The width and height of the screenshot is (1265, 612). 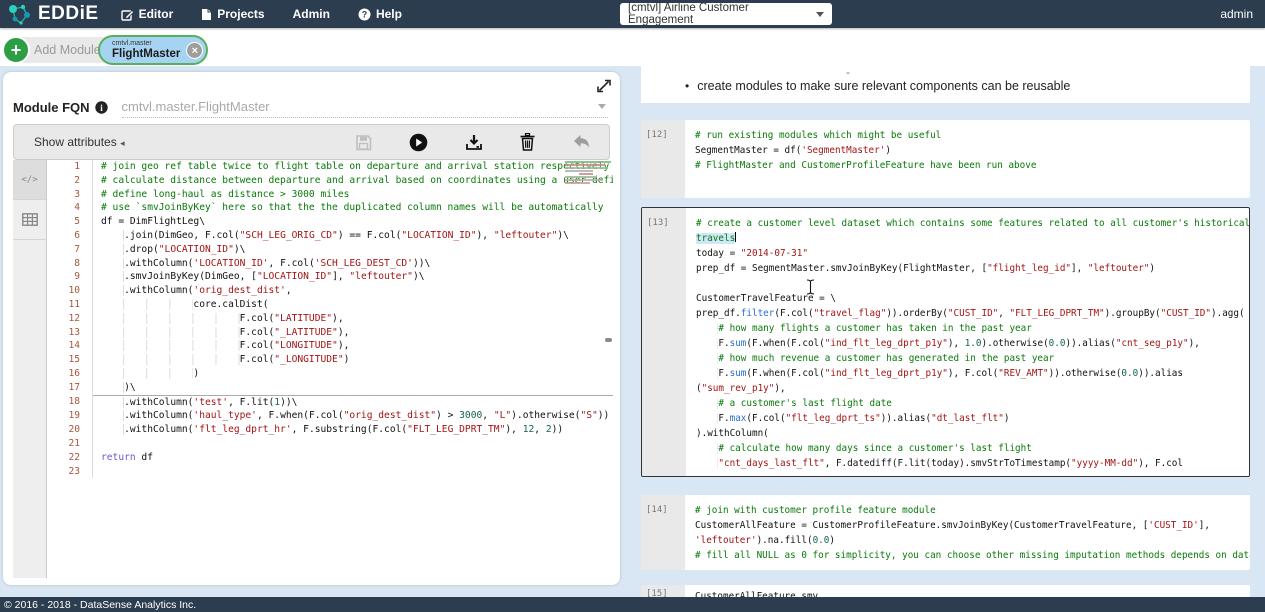 I want to click on run-button, so click(x=418, y=142).